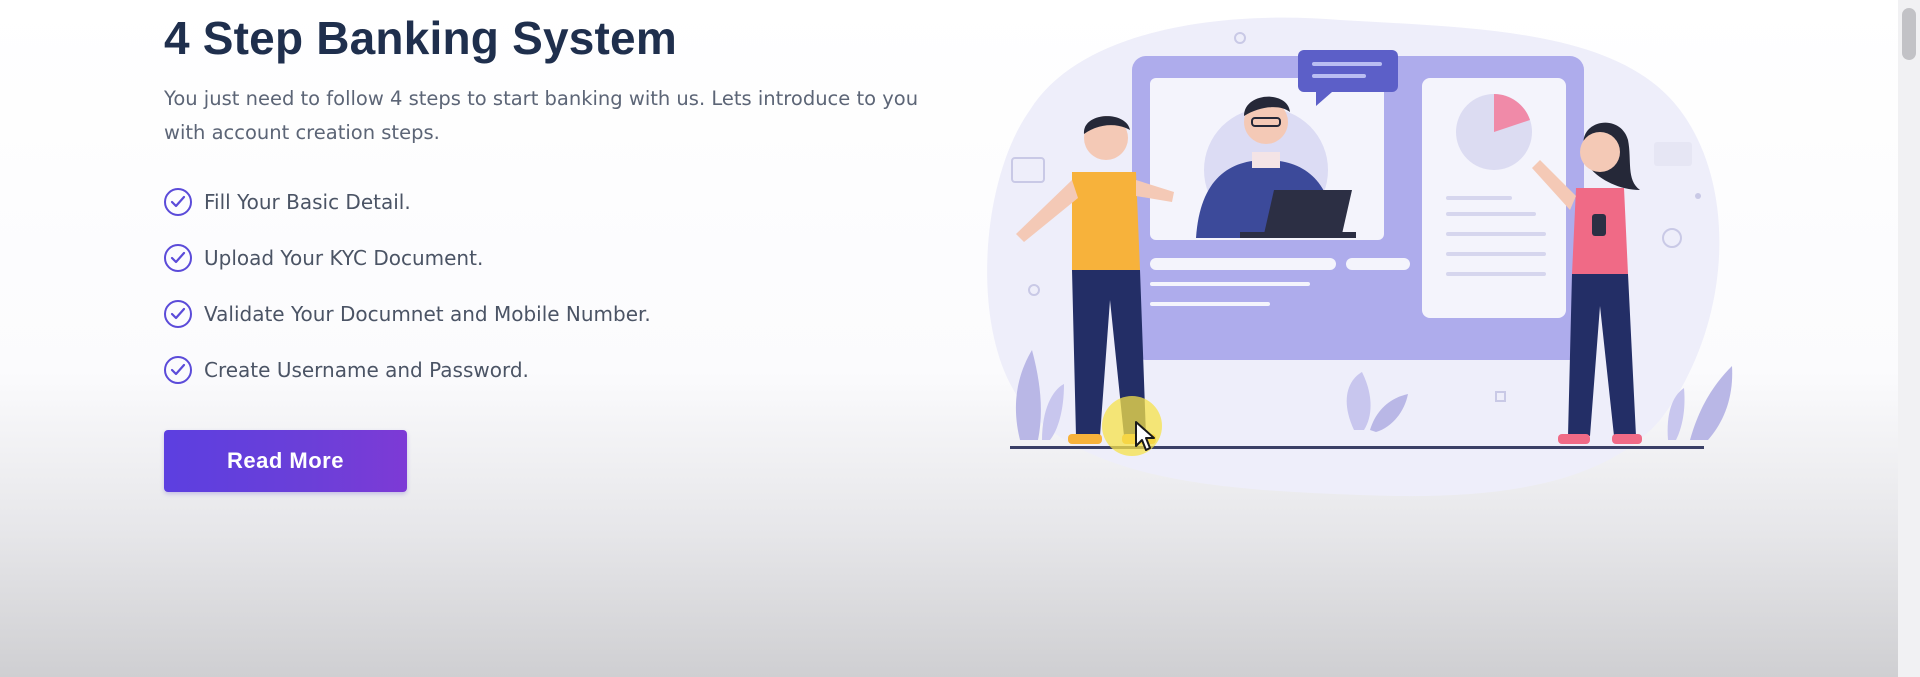  I want to click on woman-head, so click(1600, 152).